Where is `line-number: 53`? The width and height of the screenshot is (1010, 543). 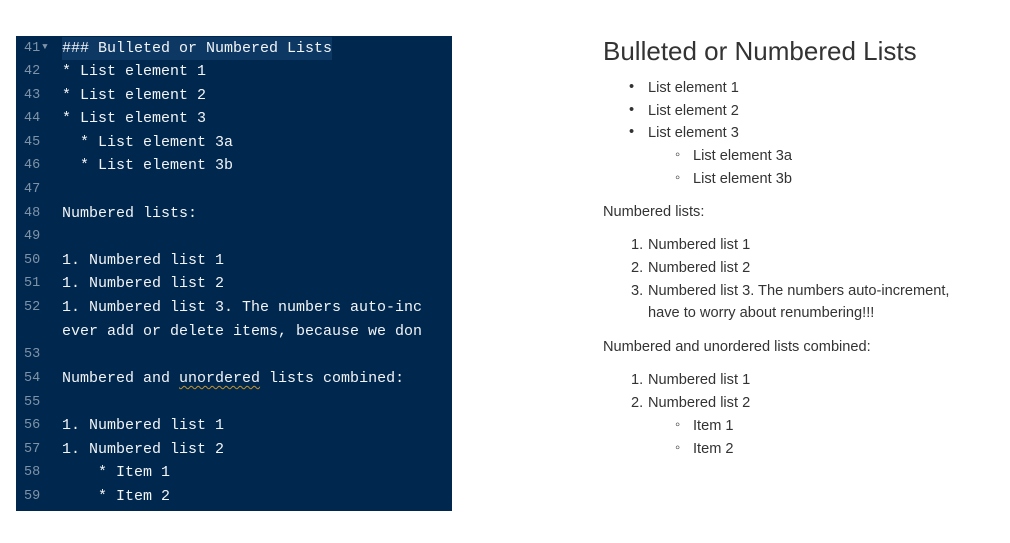
line-number: 53 is located at coordinates (32, 354).